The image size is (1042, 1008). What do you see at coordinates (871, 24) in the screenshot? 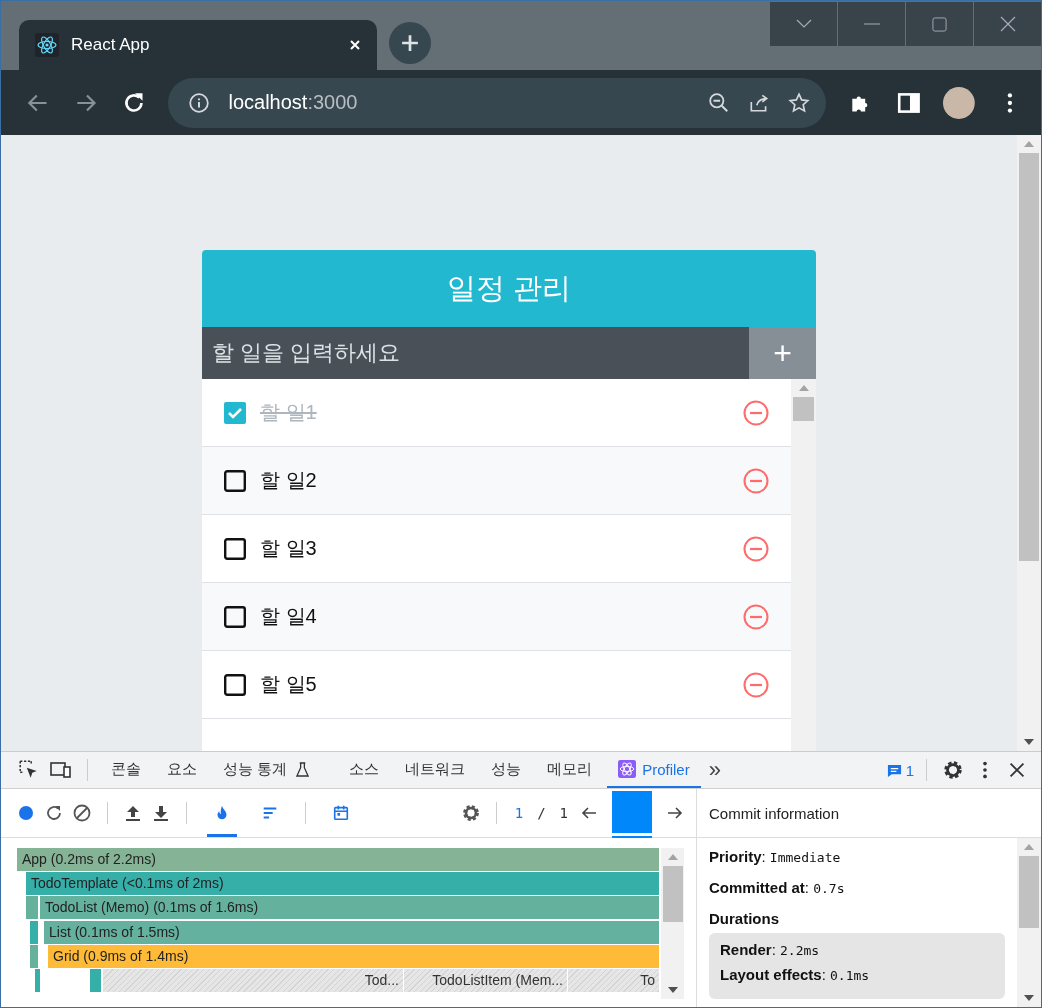
I see `minimize-icon` at bounding box center [871, 24].